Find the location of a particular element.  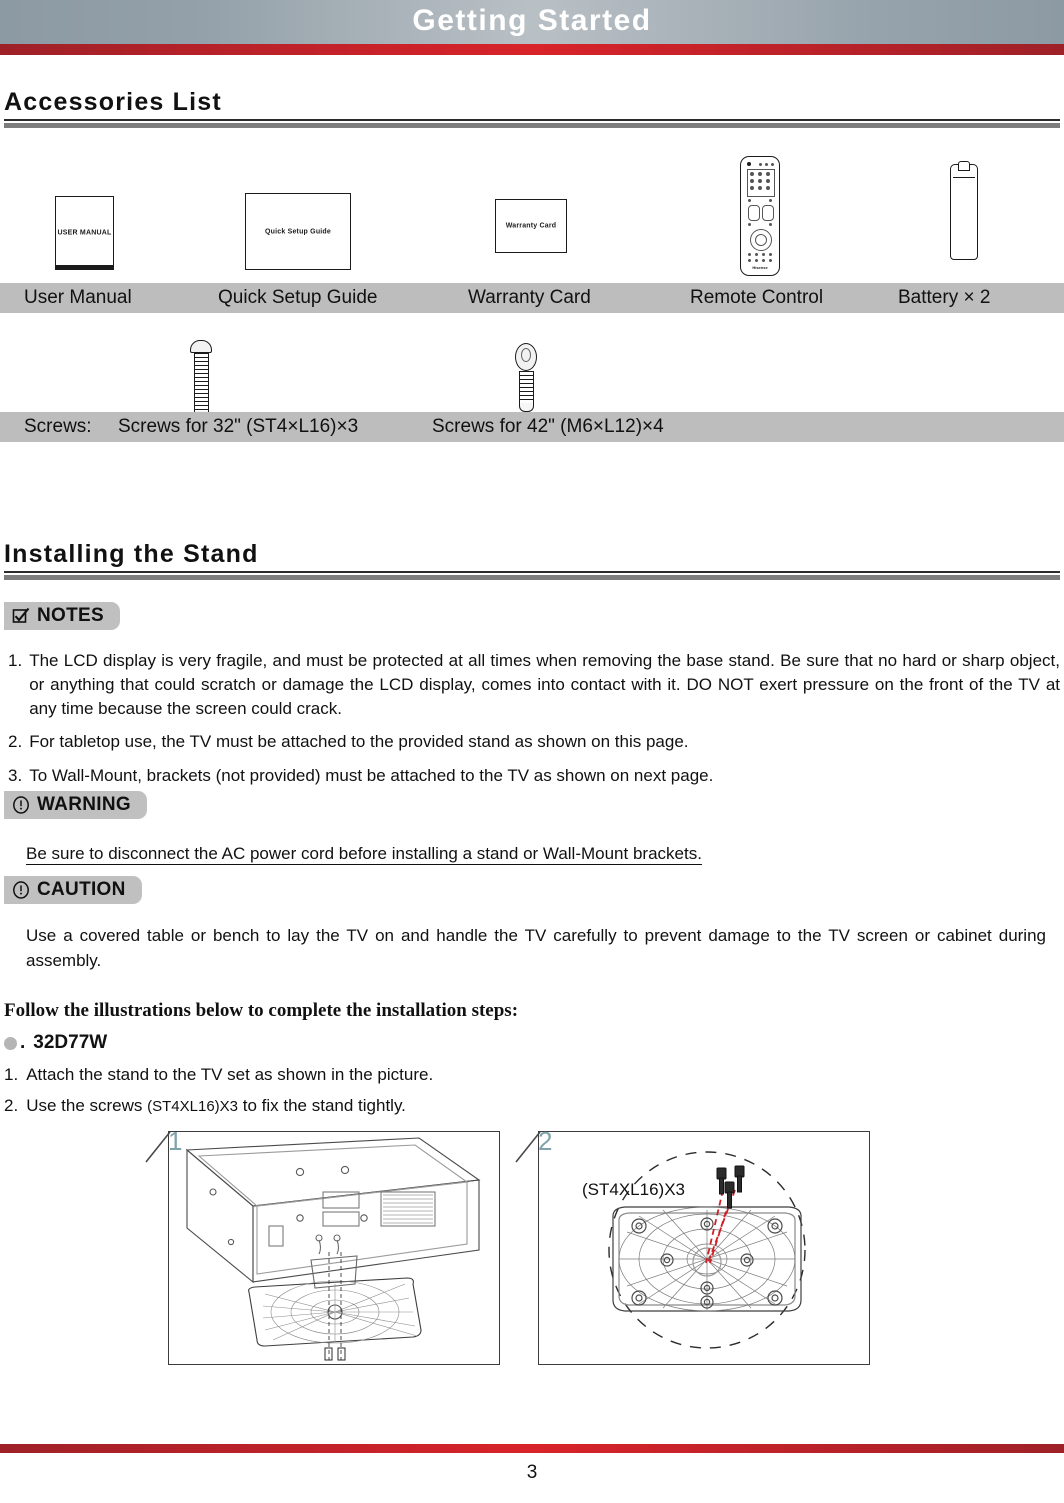

screws-32-inch-label: Screws for 32" (ST4×L16)×3 is located at coordinates (238, 426).